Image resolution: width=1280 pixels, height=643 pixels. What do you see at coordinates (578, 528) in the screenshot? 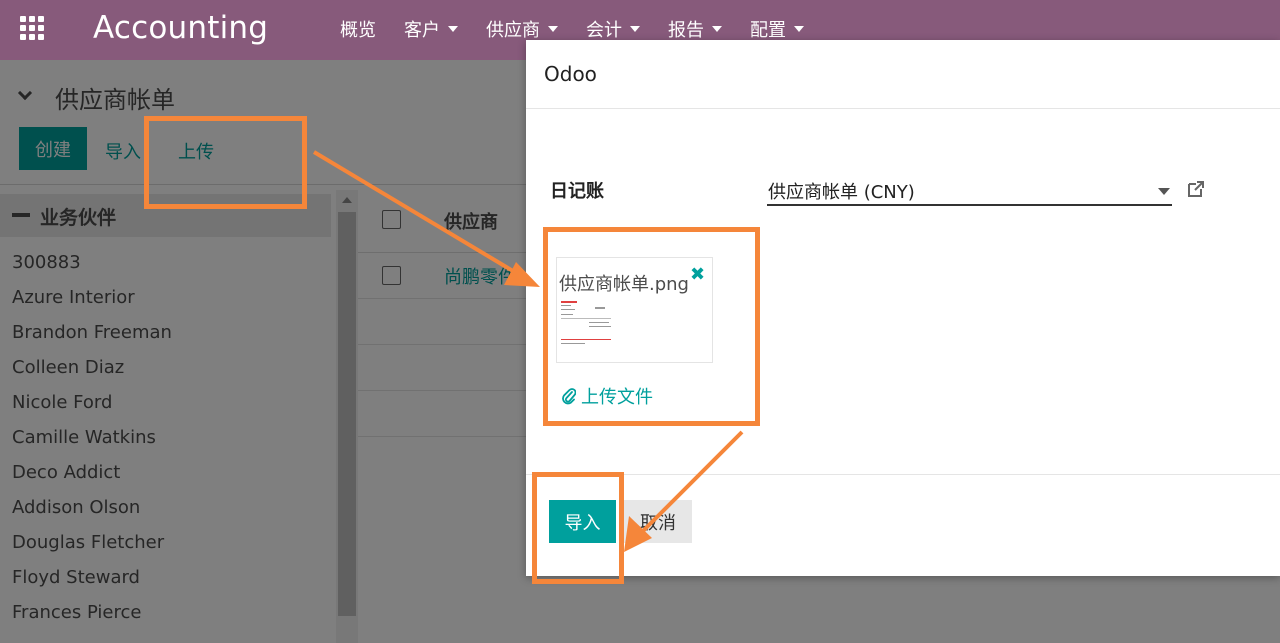
I see `annotation-box-import` at bounding box center [578, 528].